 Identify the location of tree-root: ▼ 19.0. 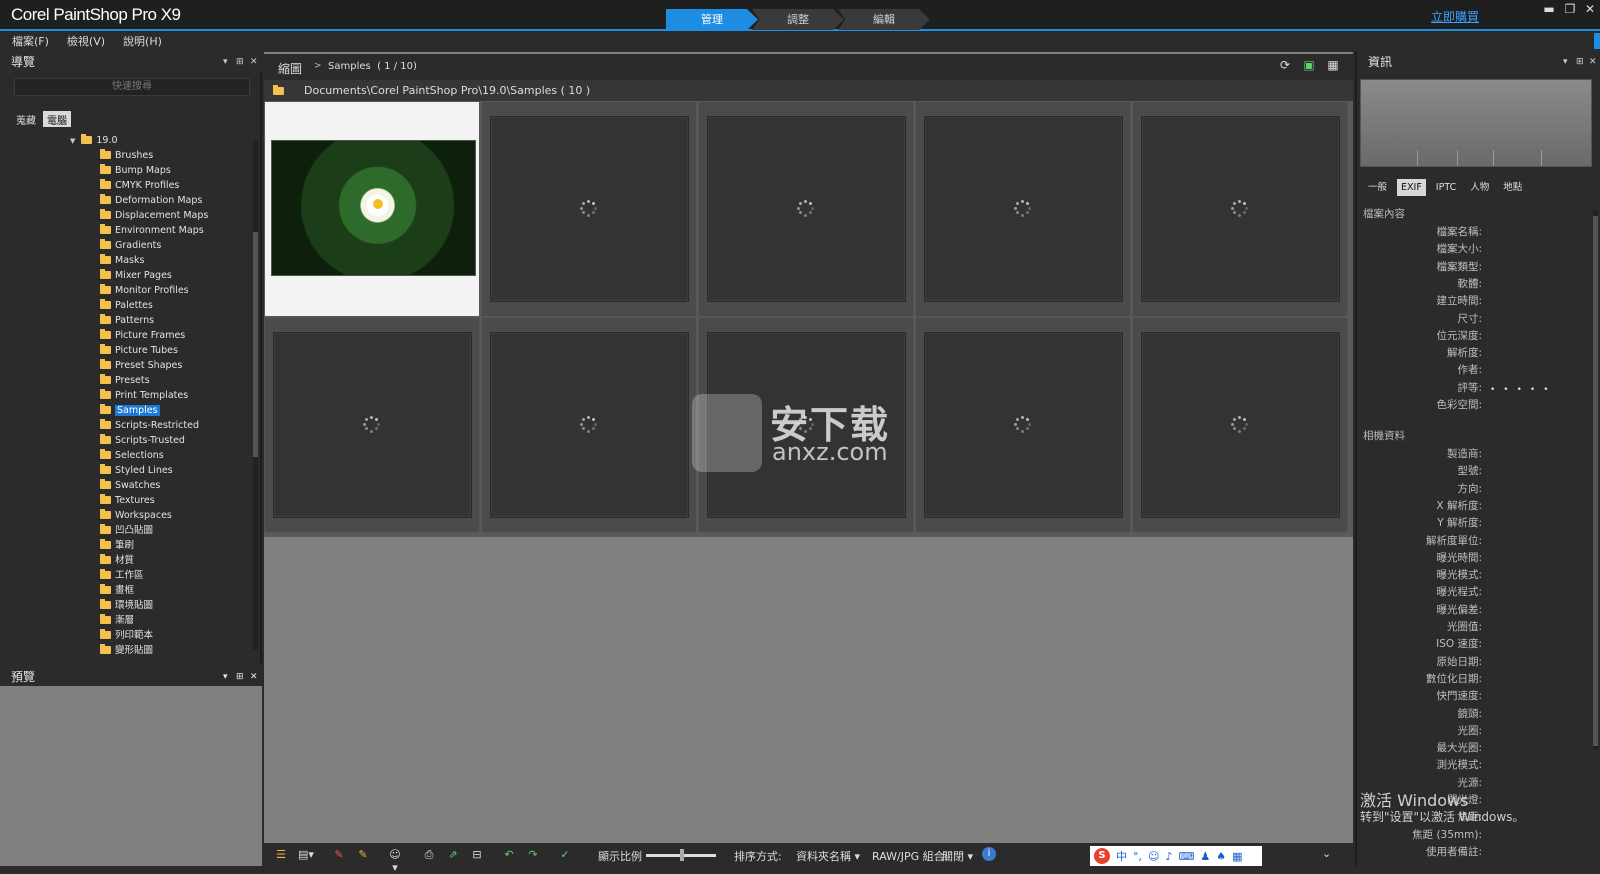
(94, 140).